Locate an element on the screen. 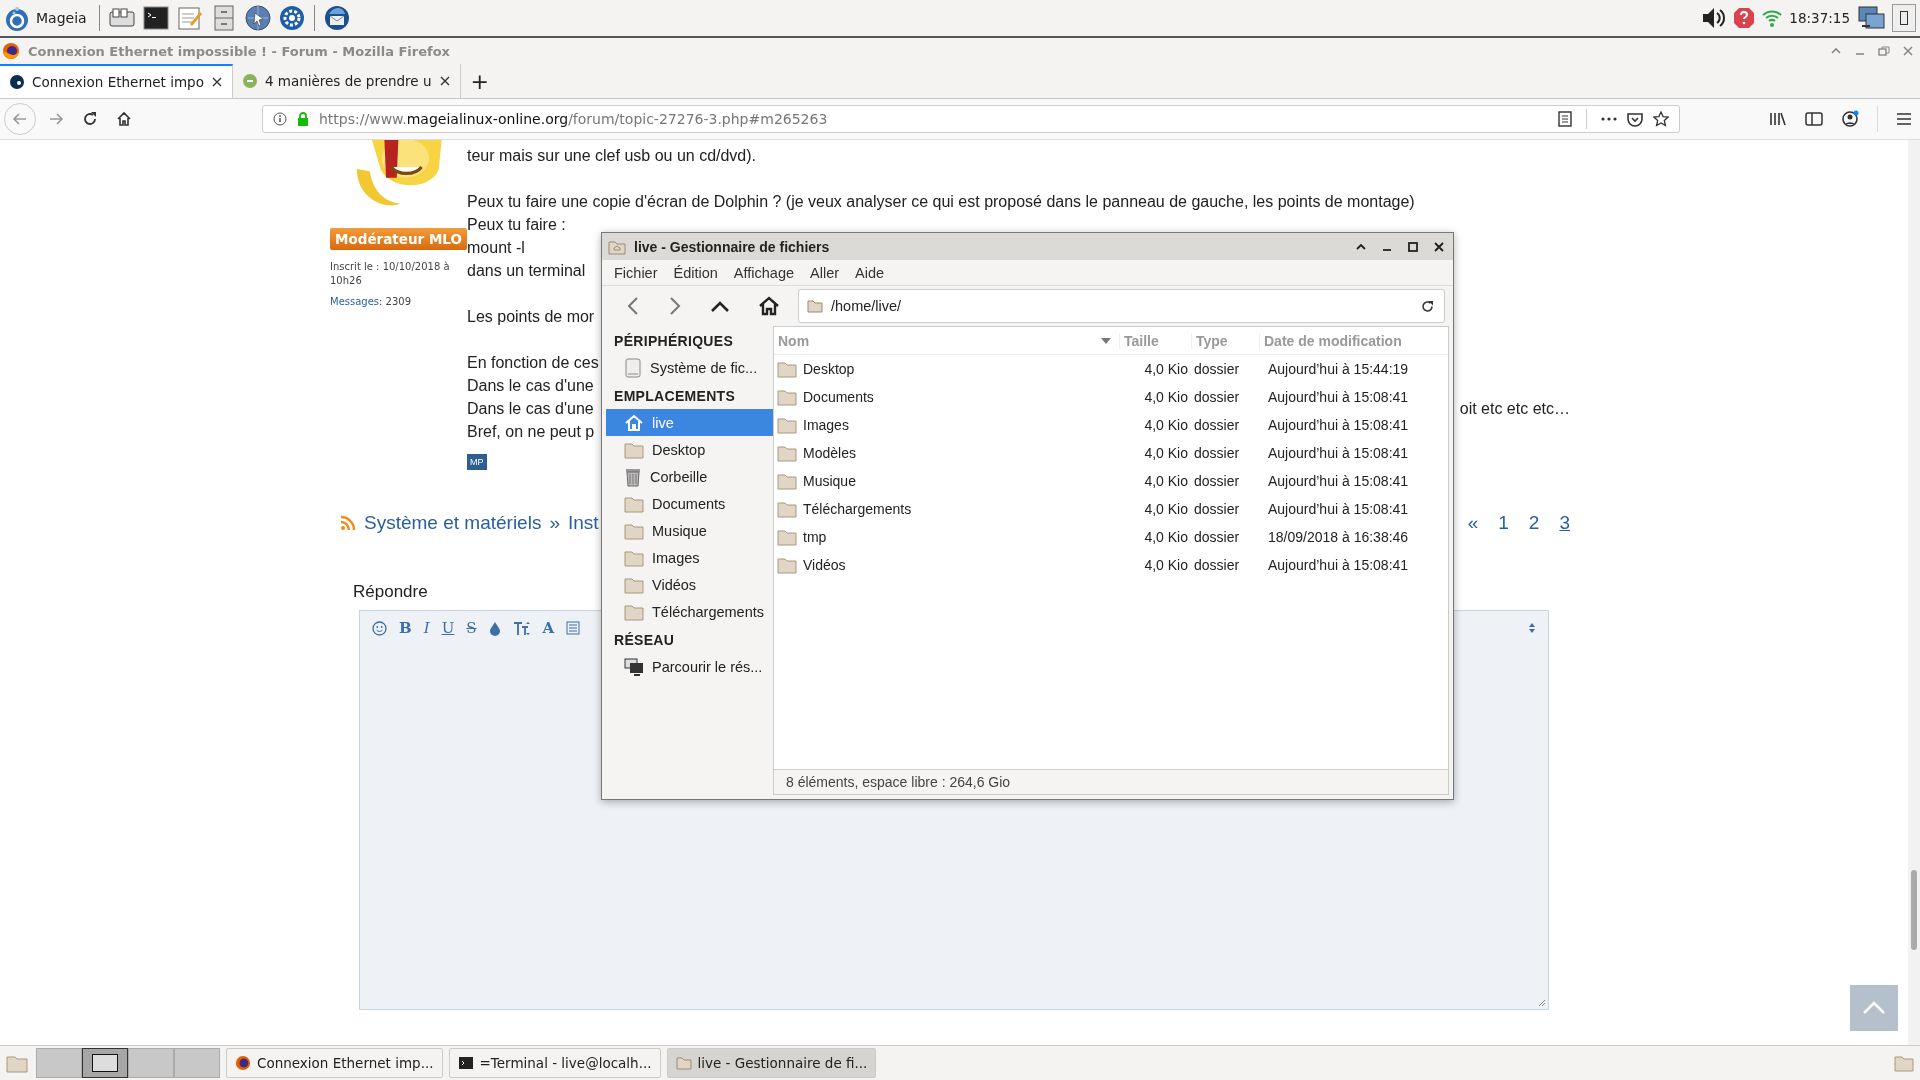 The image size is (1920, 1080). place-item: Vidéos is located at coordinates (689, 584).